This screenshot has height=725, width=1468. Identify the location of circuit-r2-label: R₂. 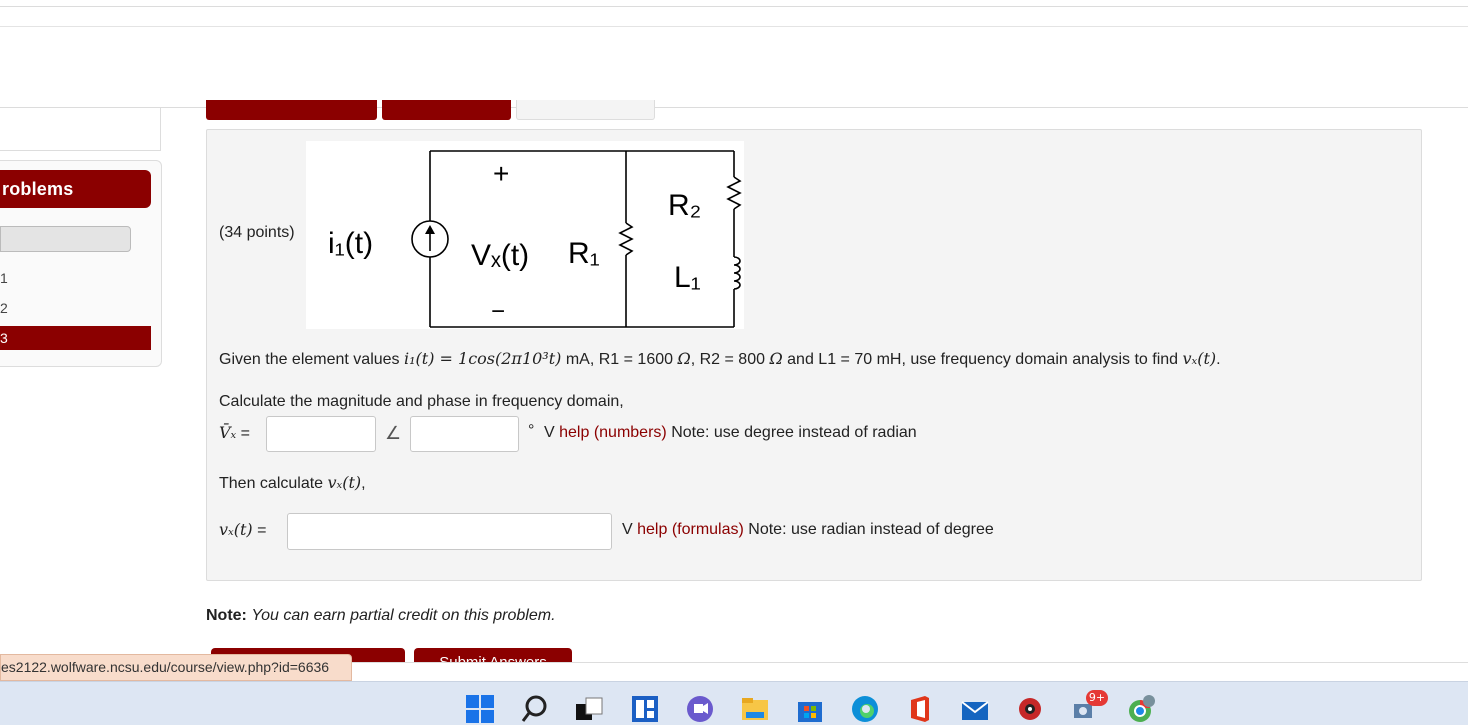
(684, 205).